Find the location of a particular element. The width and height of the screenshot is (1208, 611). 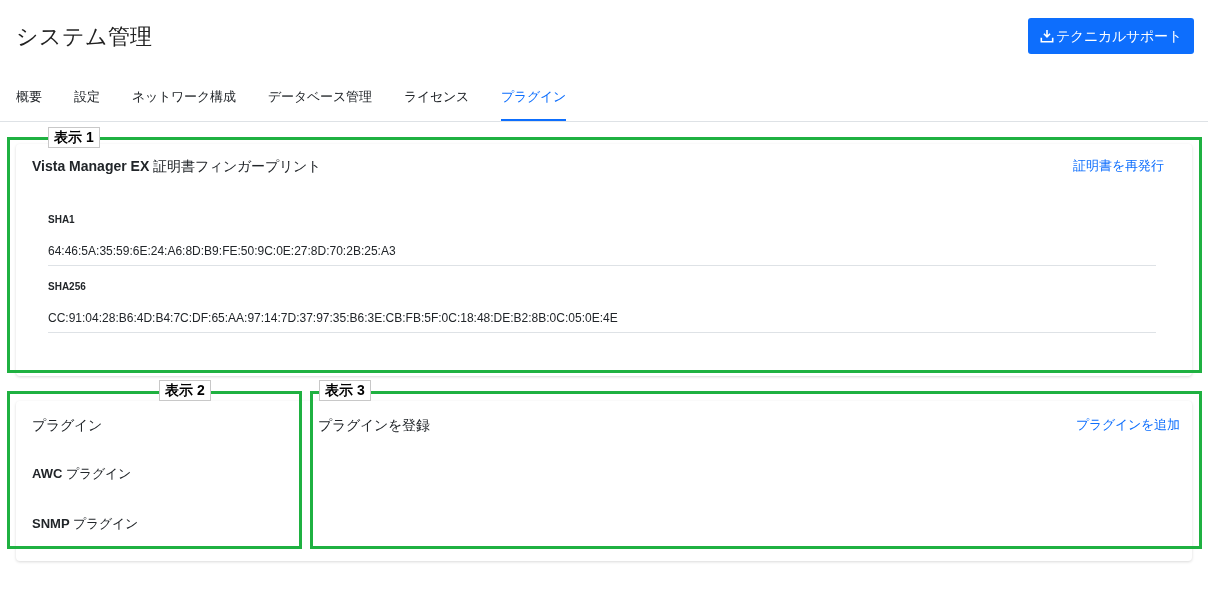

field-label: SHA256 is located at coordinates (67, 287).